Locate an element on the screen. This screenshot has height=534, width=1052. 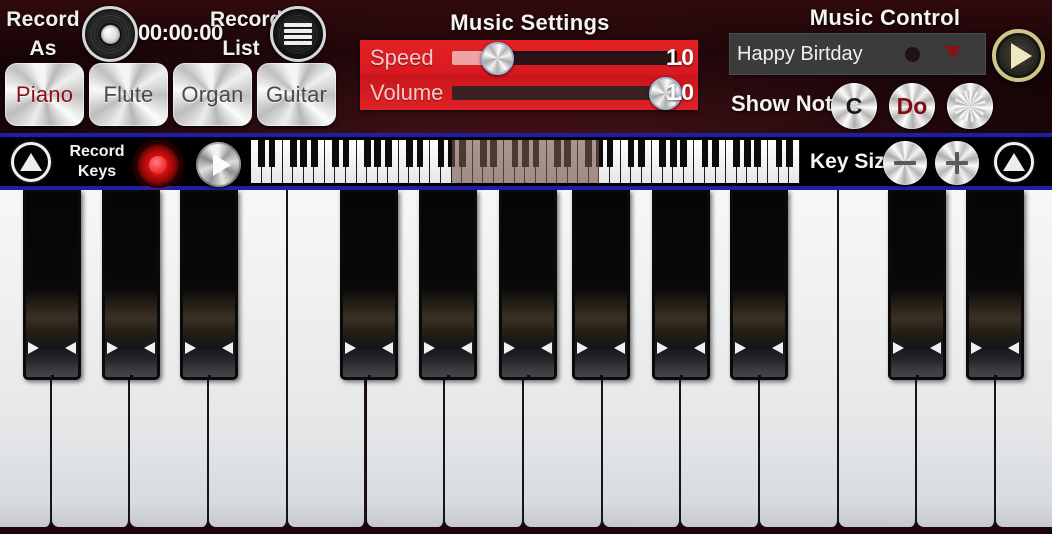
record-circle-icon is located at coordinates (158, 165).